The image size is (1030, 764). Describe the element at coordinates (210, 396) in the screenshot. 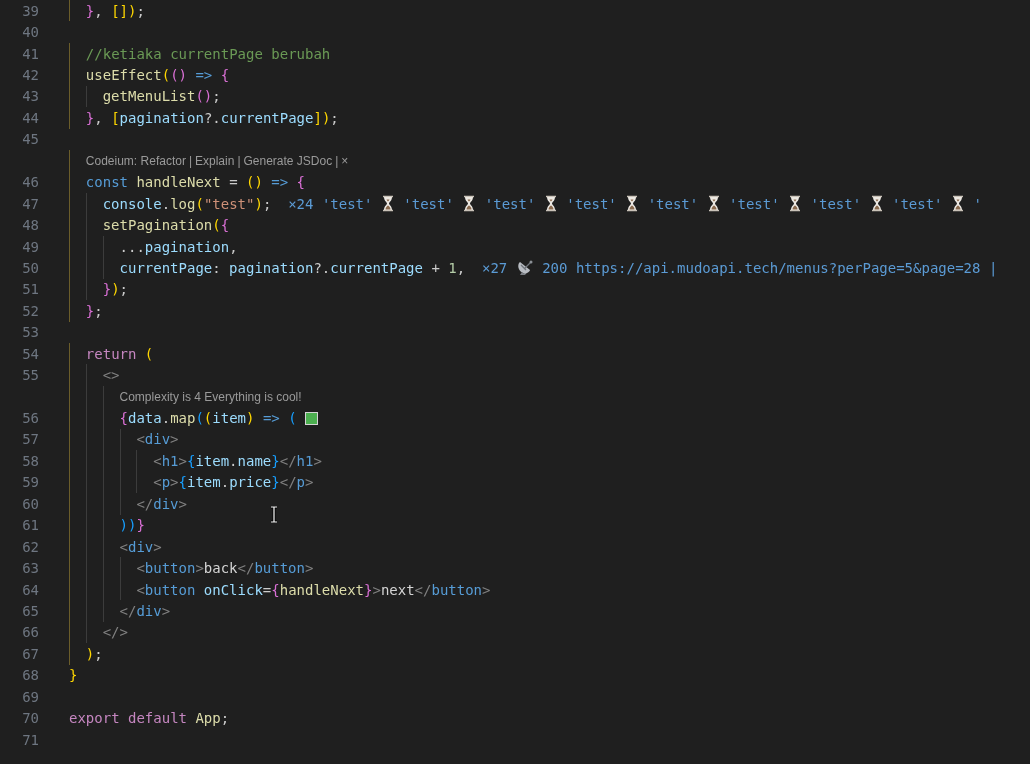

I see `codelens-text: Complexity is 4 Everything is cool!` at that location.